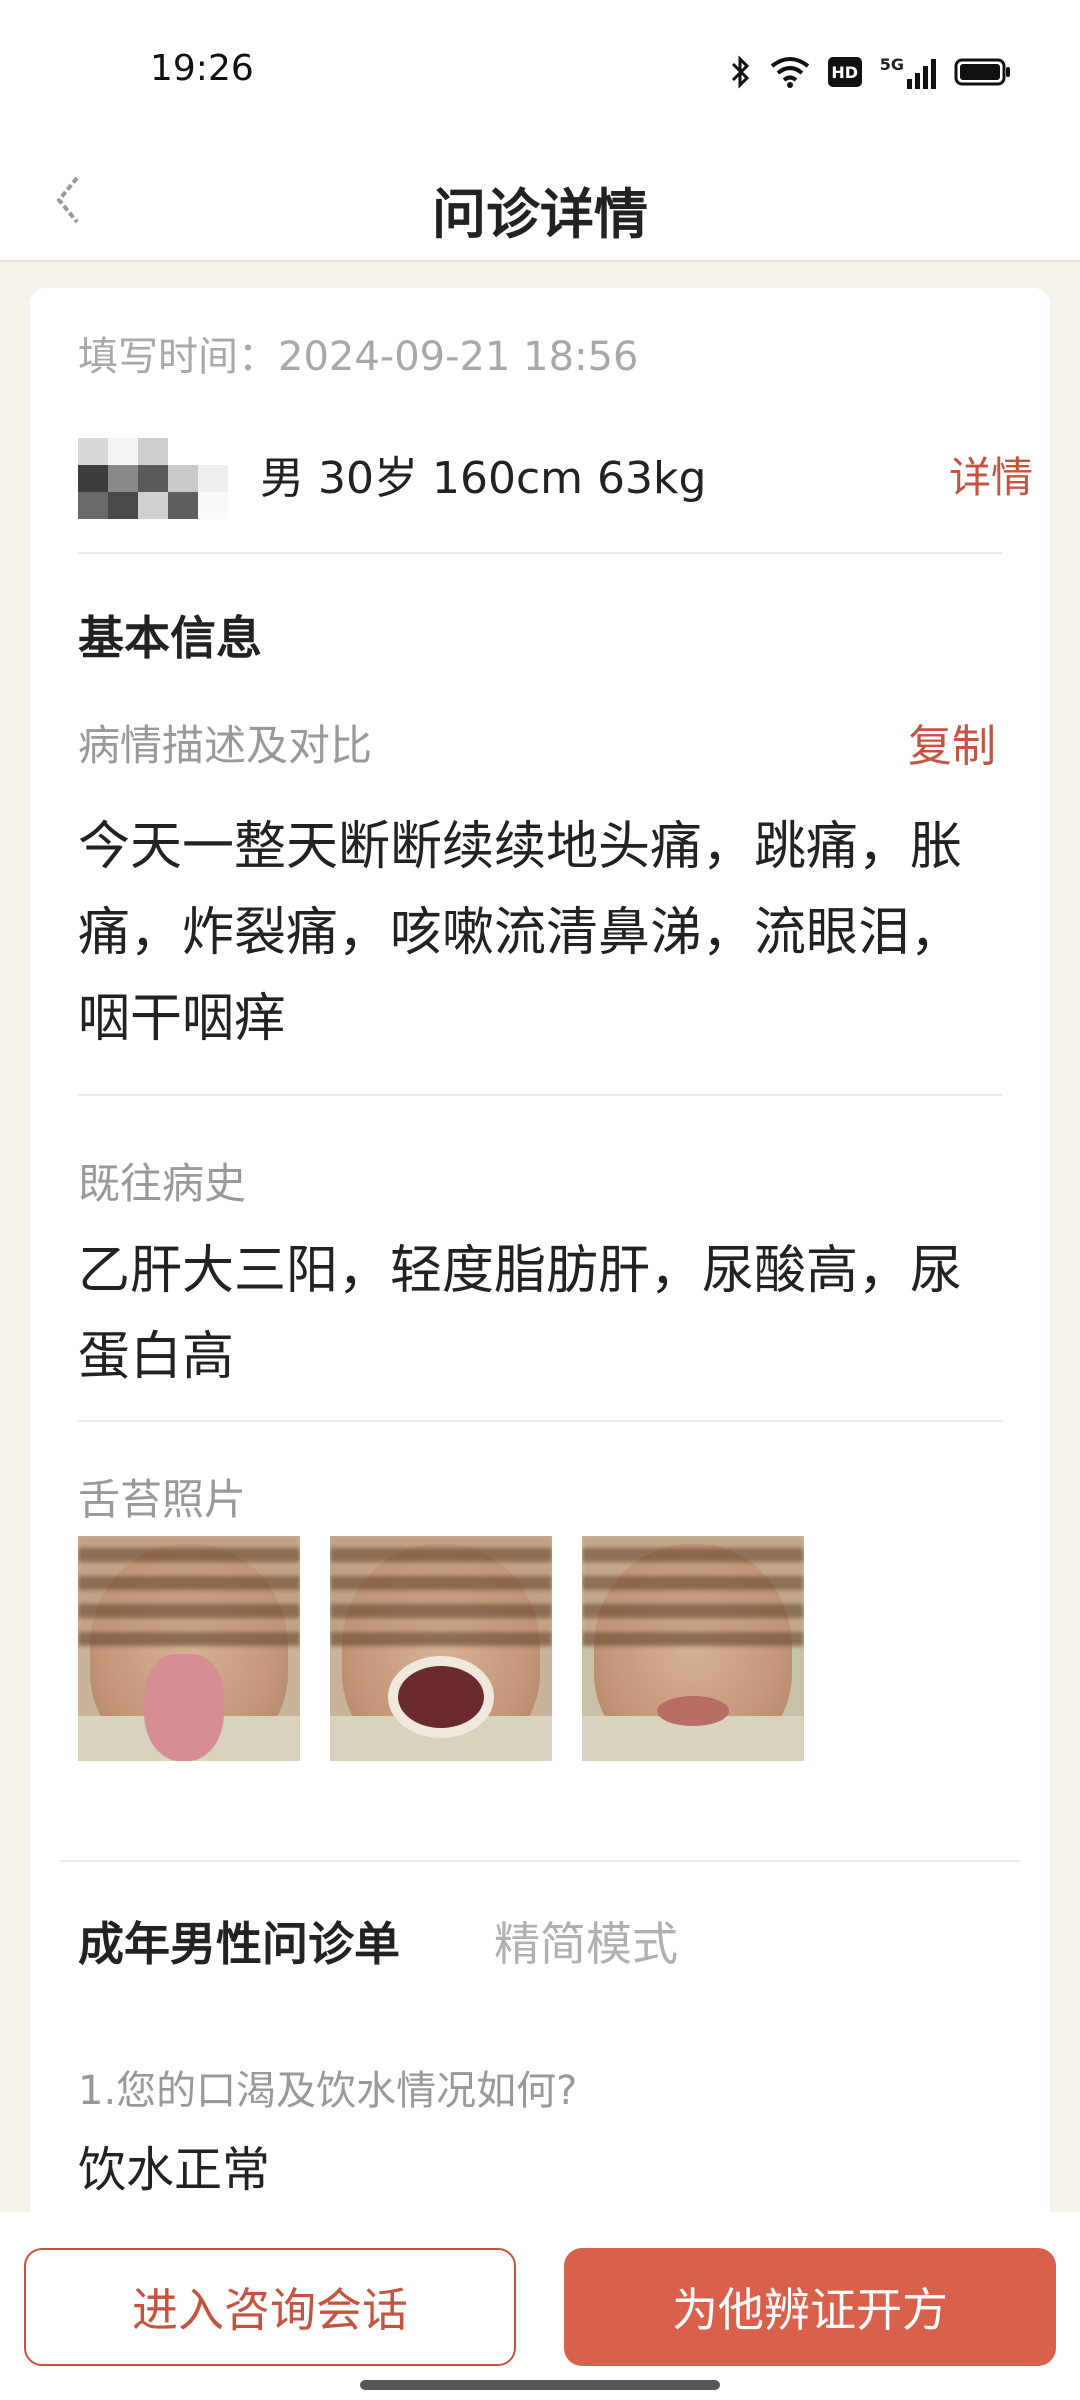 The width and height of the screenshot is (1080, 2400). What do you see at coordinates (328, 2091) in the screenshot?
I see `question-1: 1.您的口渴及饮水情况如何?` at bounding box center [328, 2091].